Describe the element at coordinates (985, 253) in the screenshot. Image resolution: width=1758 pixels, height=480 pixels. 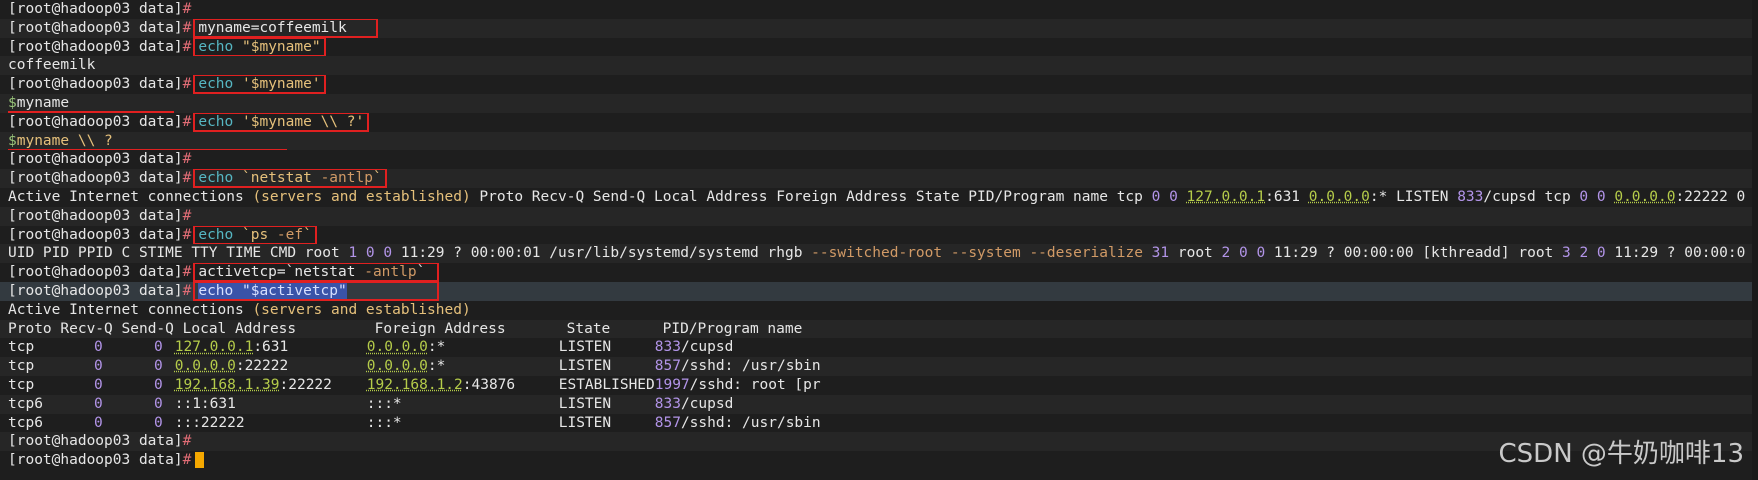
I see `command-option: --system` at that location.